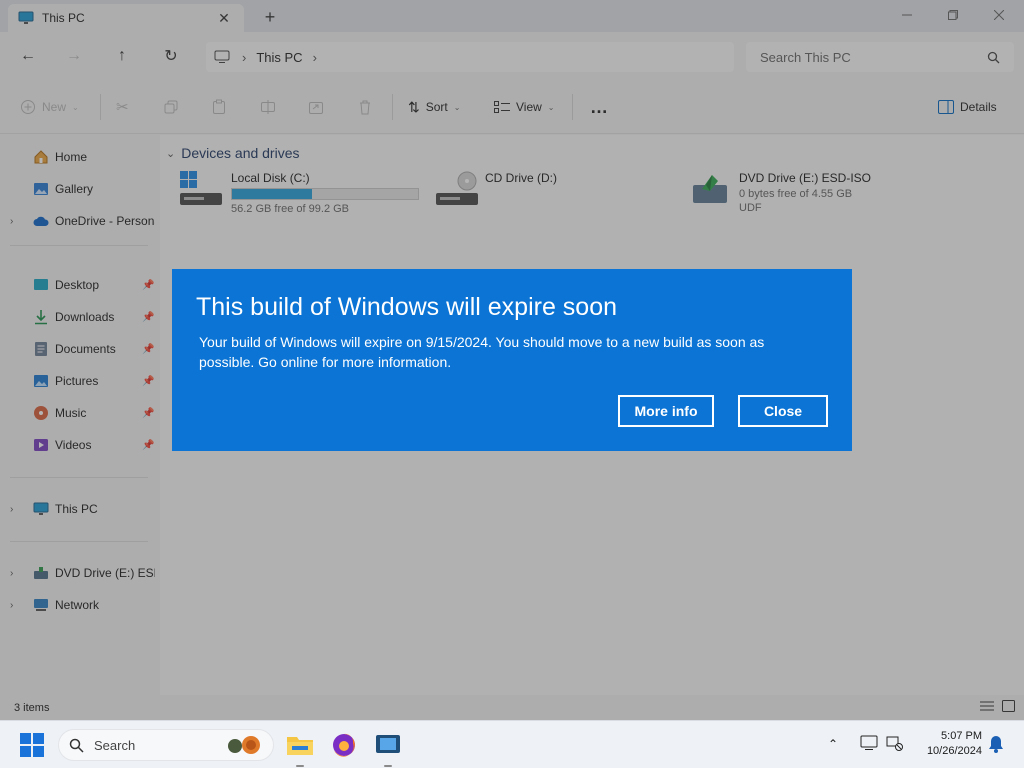  Describe the element at coordinates (388, 748) in the screenshot. I see `active-window-taskbar-icon` at that location.